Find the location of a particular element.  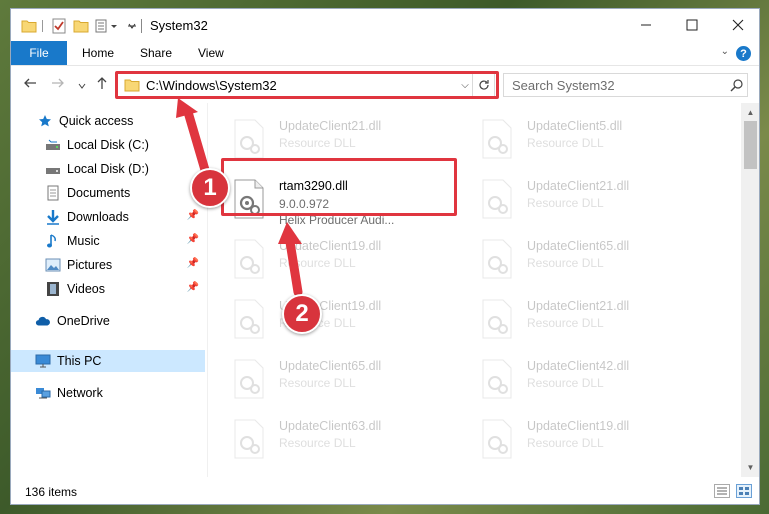

sidebar-item-downloads: Downloads 📌 is located at coordinates (108, 217).